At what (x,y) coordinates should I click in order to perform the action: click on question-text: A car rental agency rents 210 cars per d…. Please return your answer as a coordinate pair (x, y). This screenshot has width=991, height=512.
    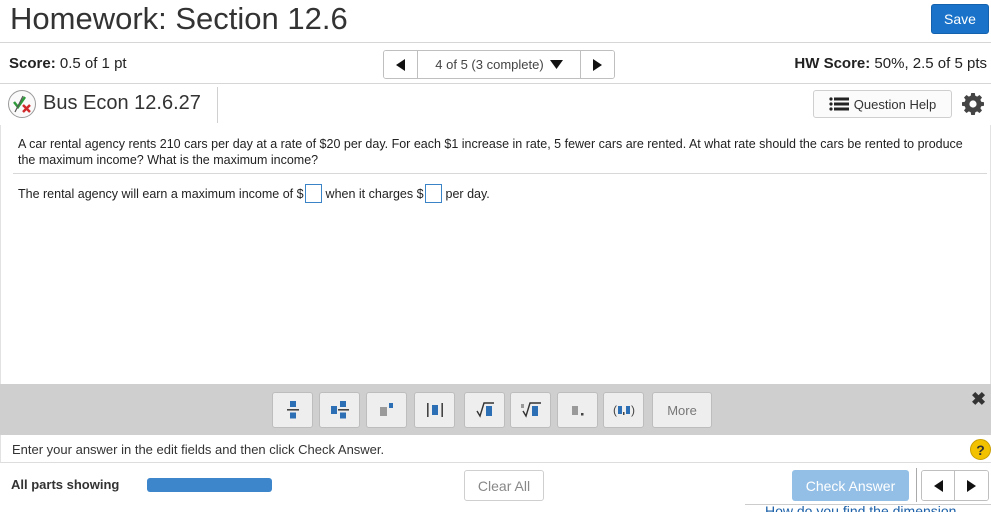
    Looking at the image, I should click on (490, 152).